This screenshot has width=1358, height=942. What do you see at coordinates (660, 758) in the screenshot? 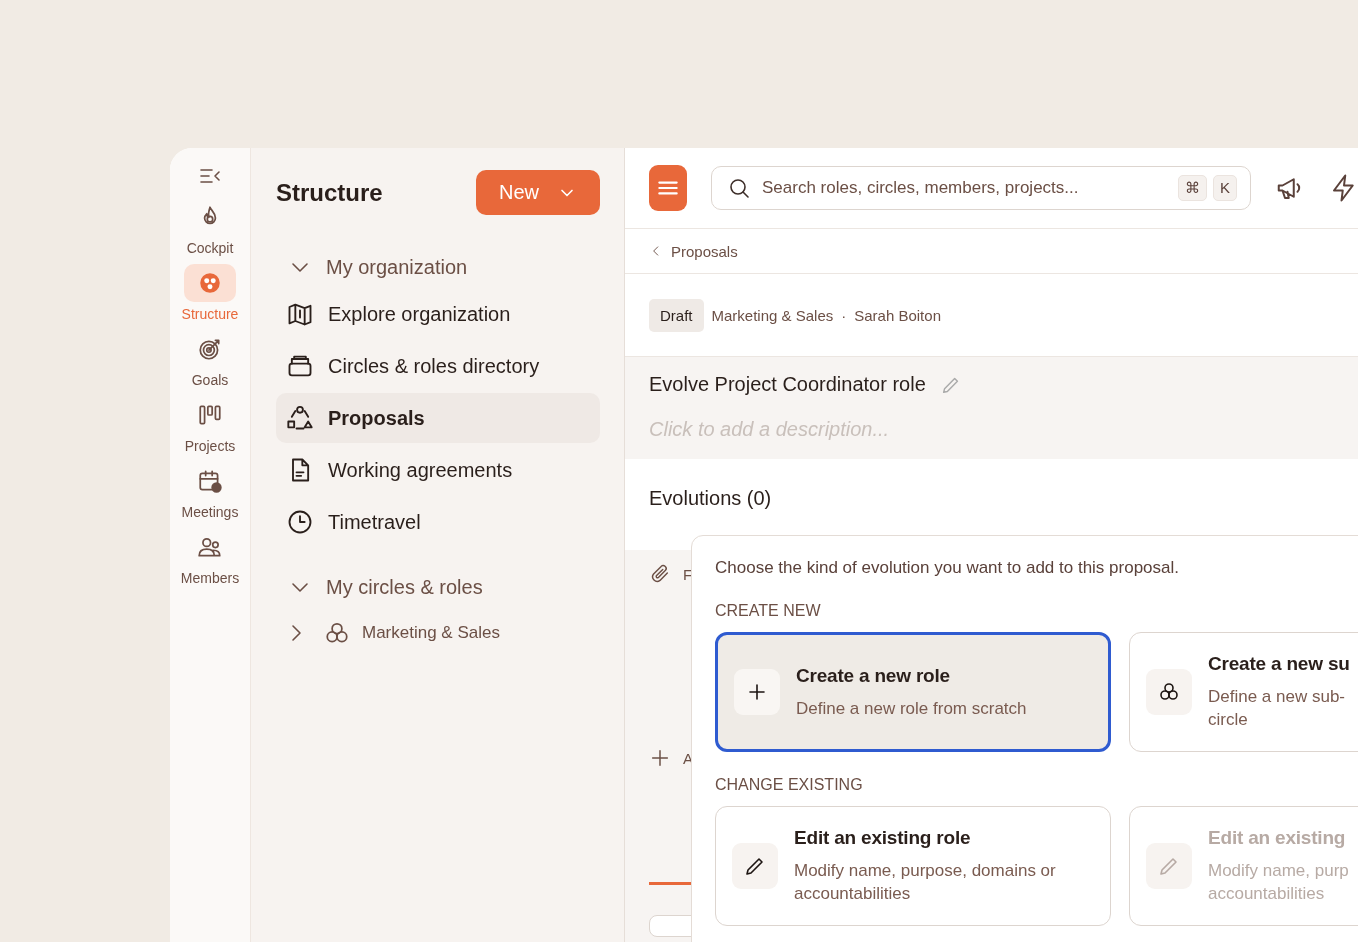
I see `plus-icon` at bounding box center [660, 758].